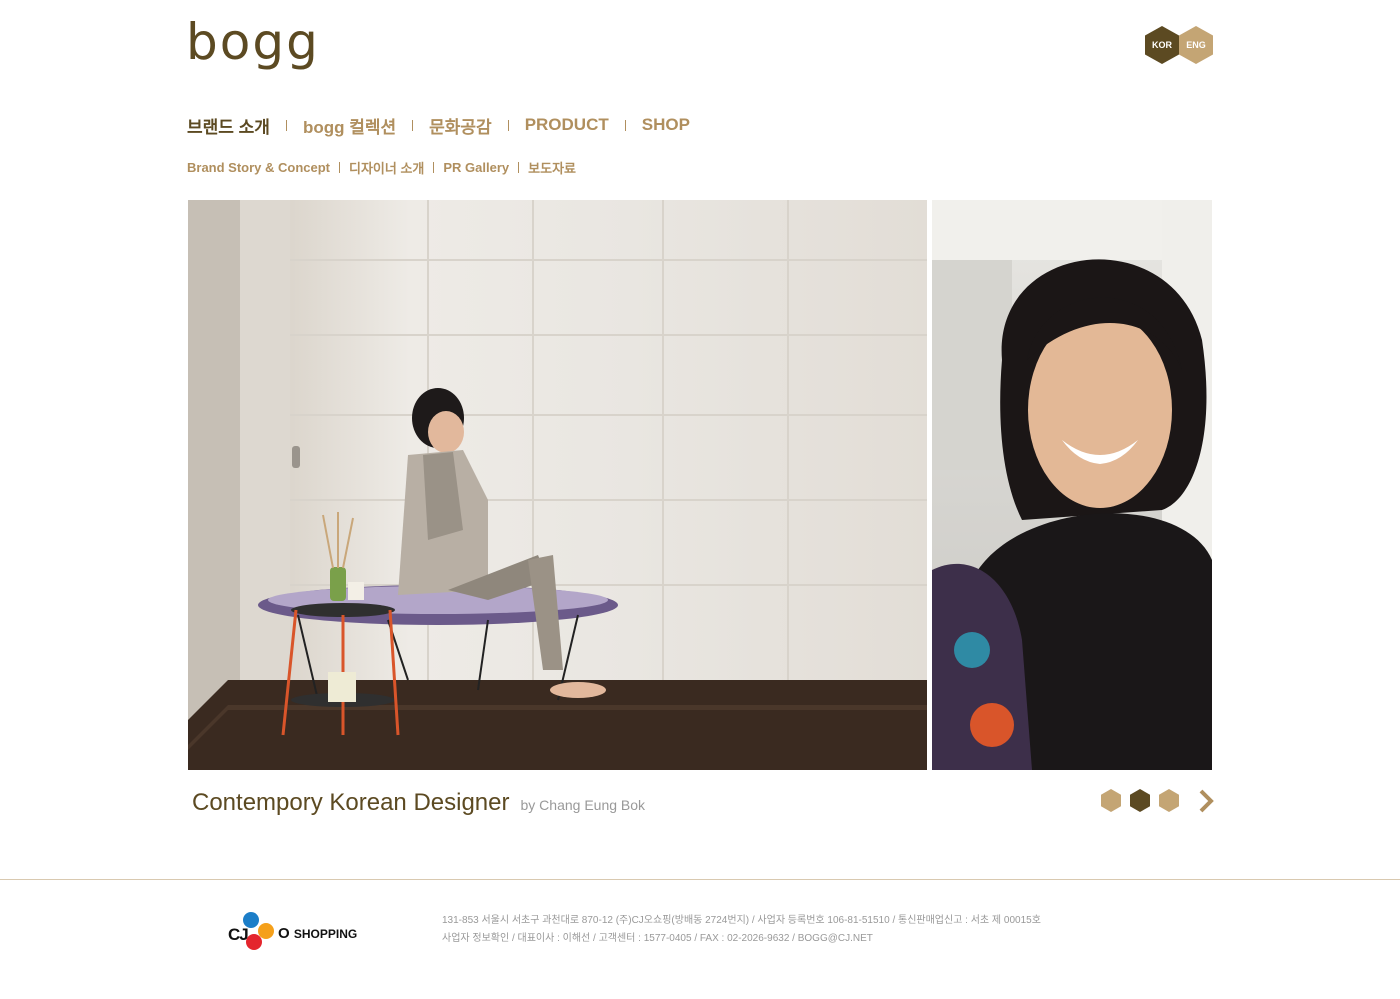 This screenshot has height=999, width=1400. What do you see at coordinates (258, 167) in the screenshot?
I see `sub-nav-brand-story: Brand Story & Concept` at bounding box center [258, 167].